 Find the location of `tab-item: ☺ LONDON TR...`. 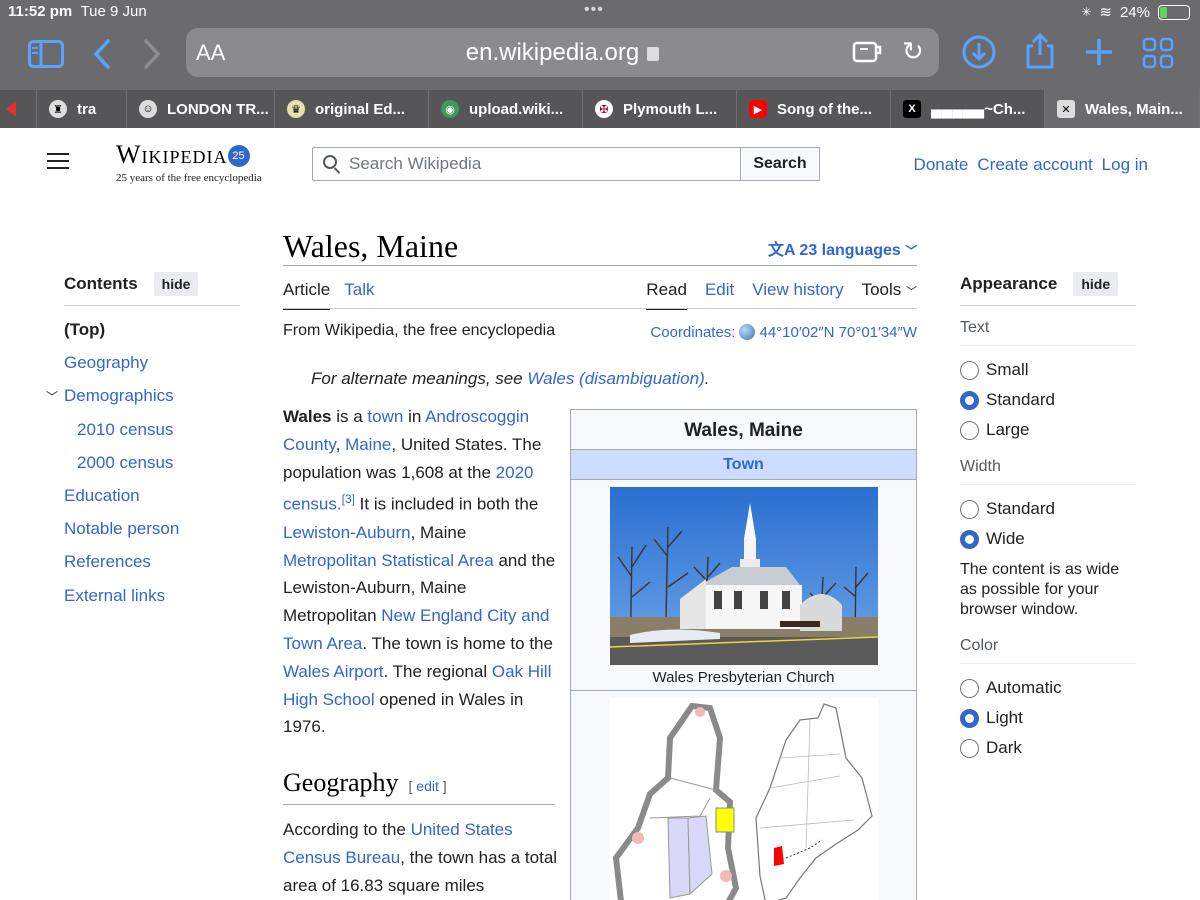

tab-item: ☺ LONDON TR... is located at coordinates (201, 109).